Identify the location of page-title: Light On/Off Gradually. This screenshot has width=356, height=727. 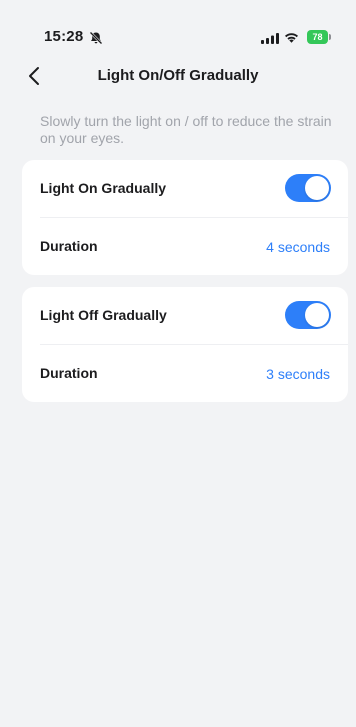
(178, 75).